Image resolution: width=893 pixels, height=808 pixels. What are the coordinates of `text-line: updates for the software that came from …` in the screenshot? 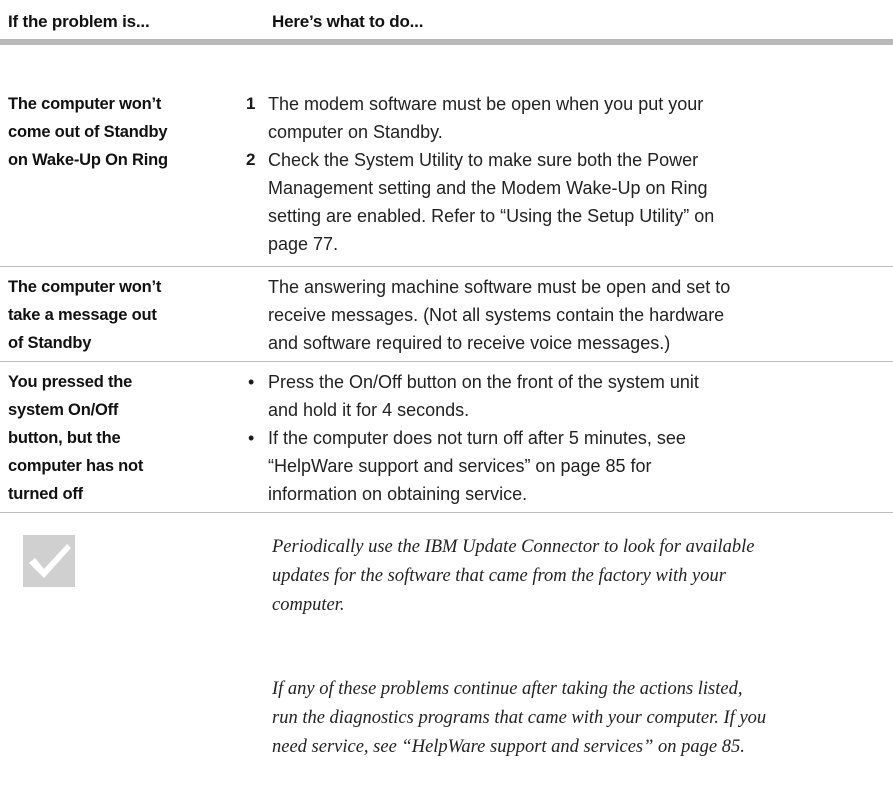 It's located at (499, 576).